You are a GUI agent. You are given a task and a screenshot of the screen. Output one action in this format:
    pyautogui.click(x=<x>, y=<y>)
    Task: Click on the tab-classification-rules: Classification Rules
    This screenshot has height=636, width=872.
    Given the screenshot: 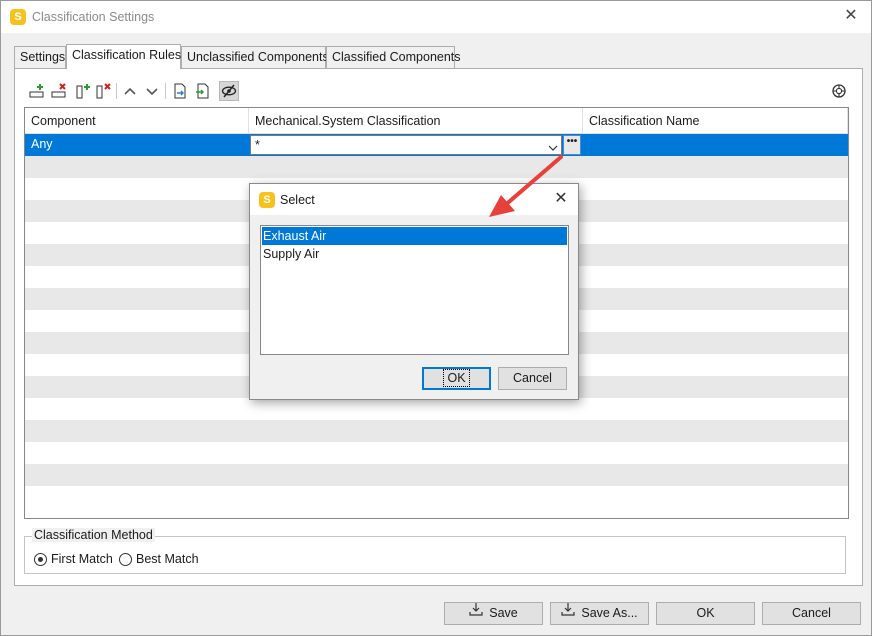 What is the action you would take?
    pyautogui.click(x=123, y=56)
    